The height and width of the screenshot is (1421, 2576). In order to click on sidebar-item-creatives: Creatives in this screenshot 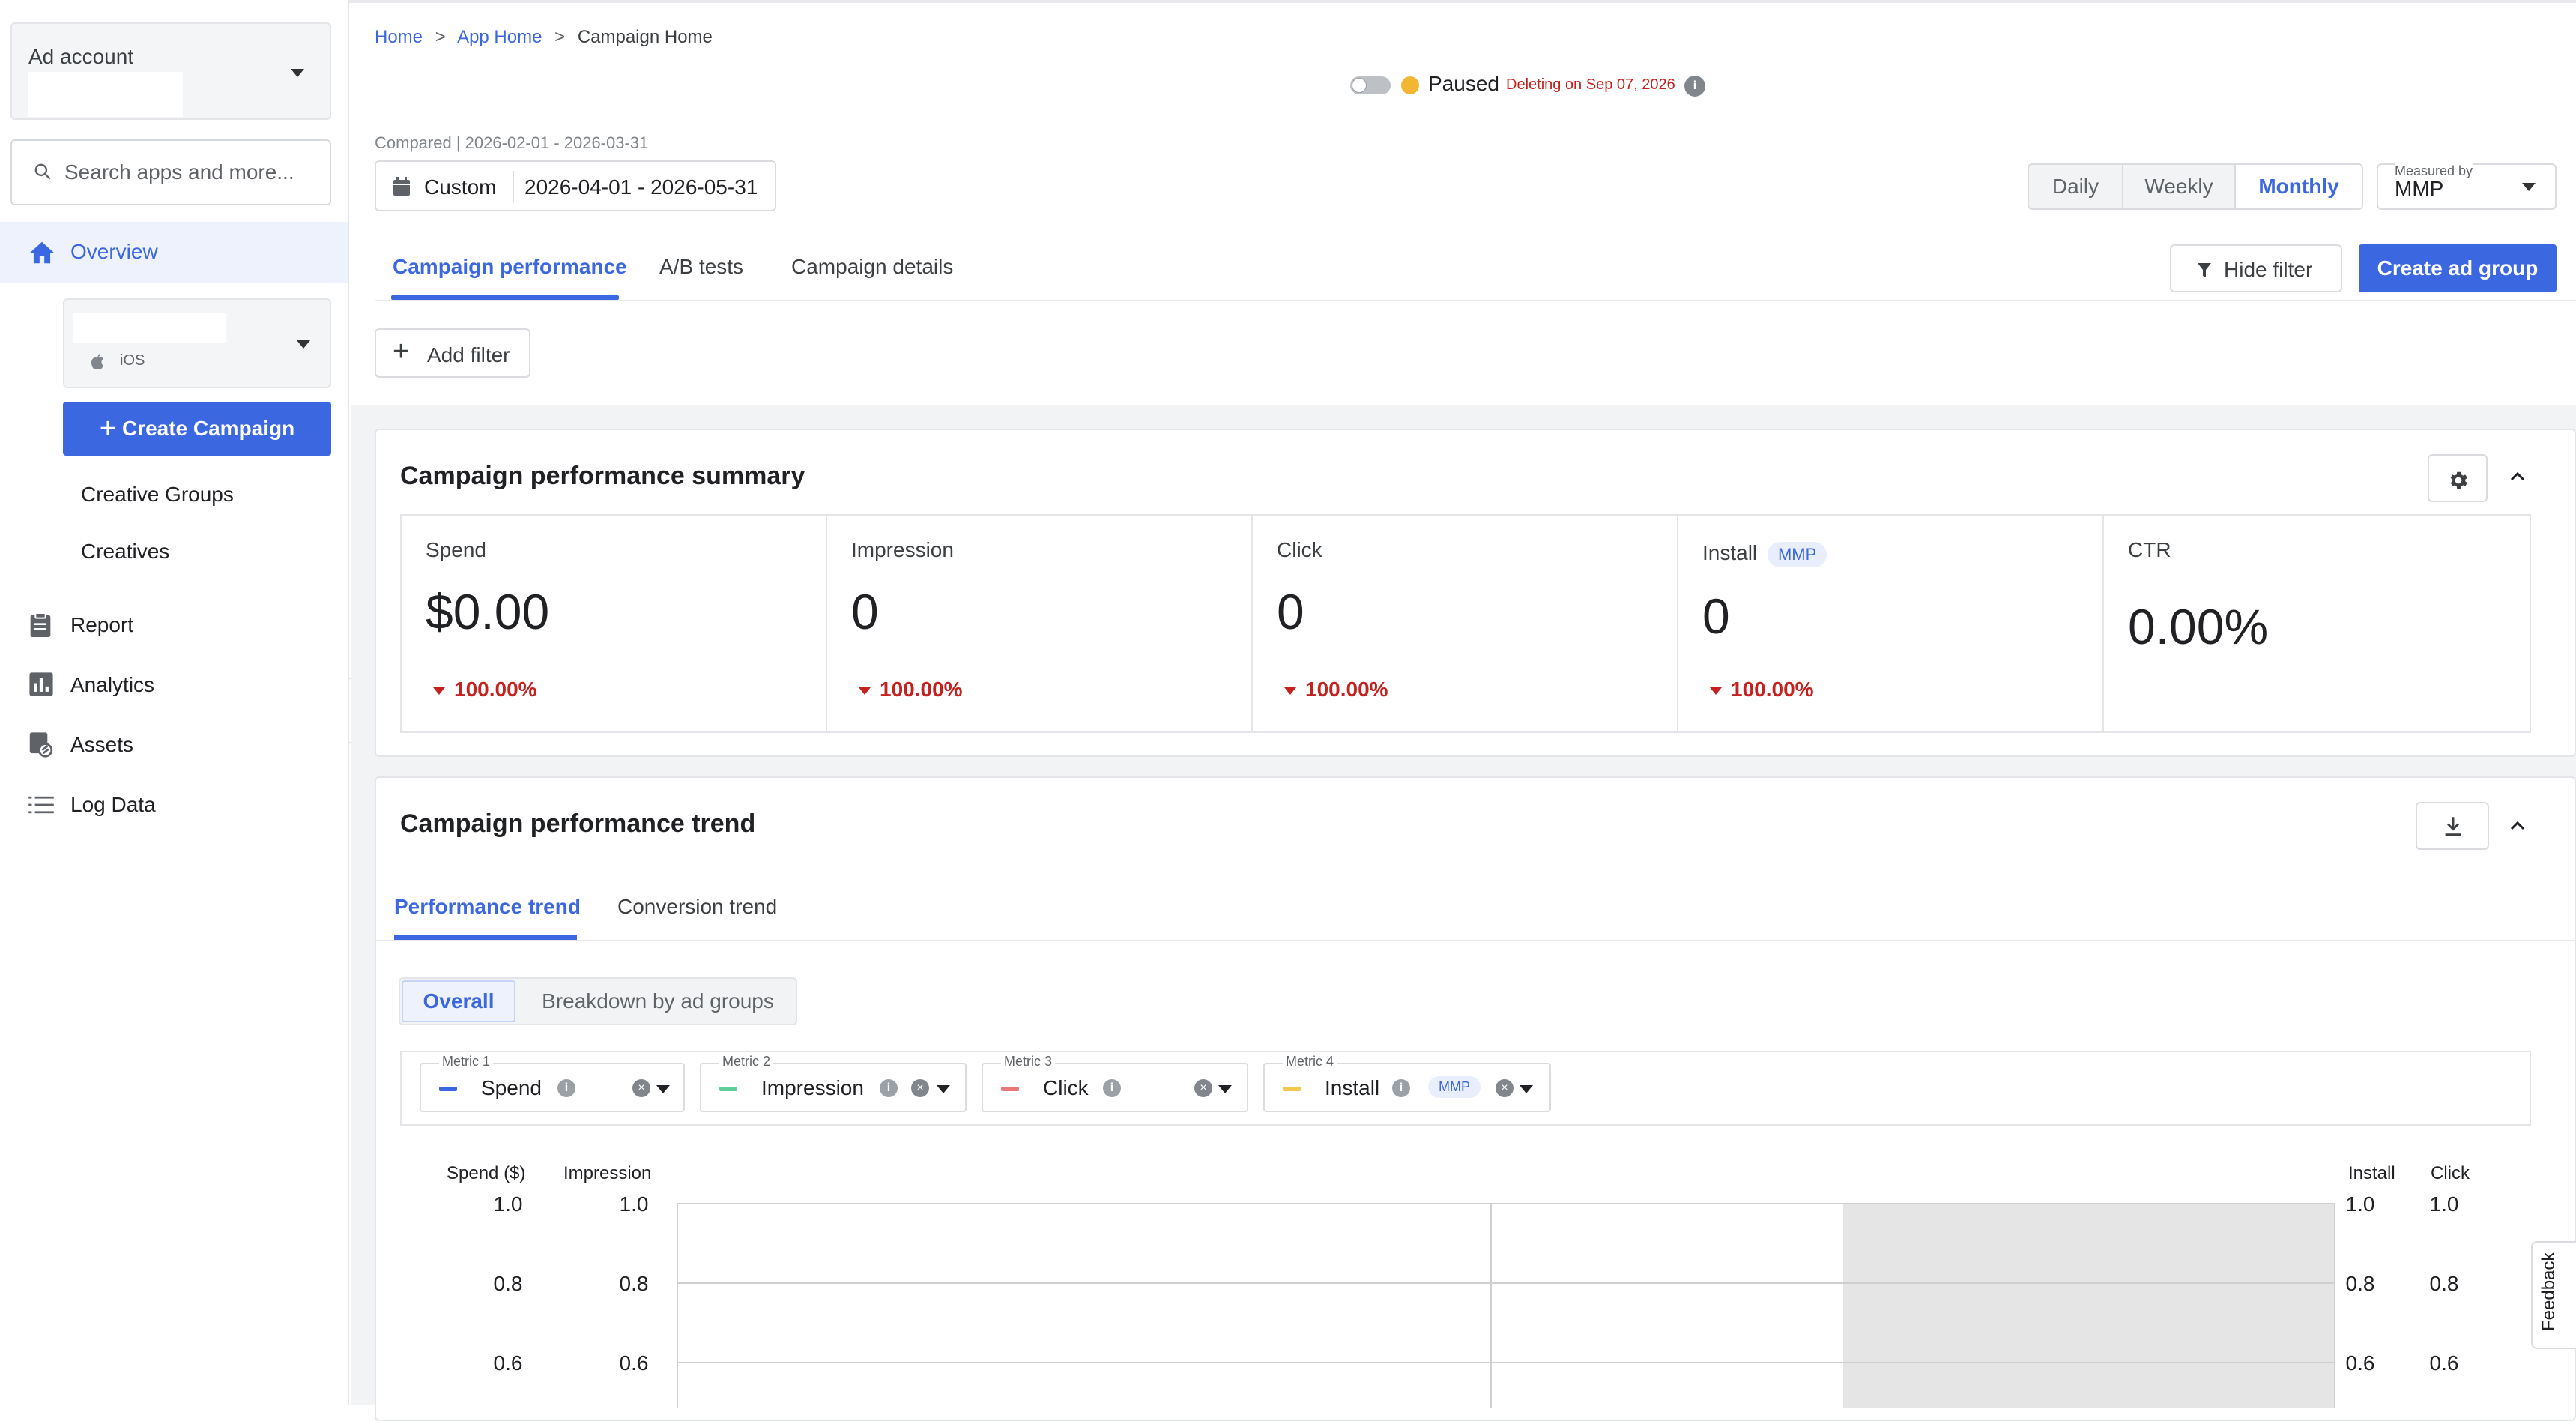, I will do `click(125, 552)`.